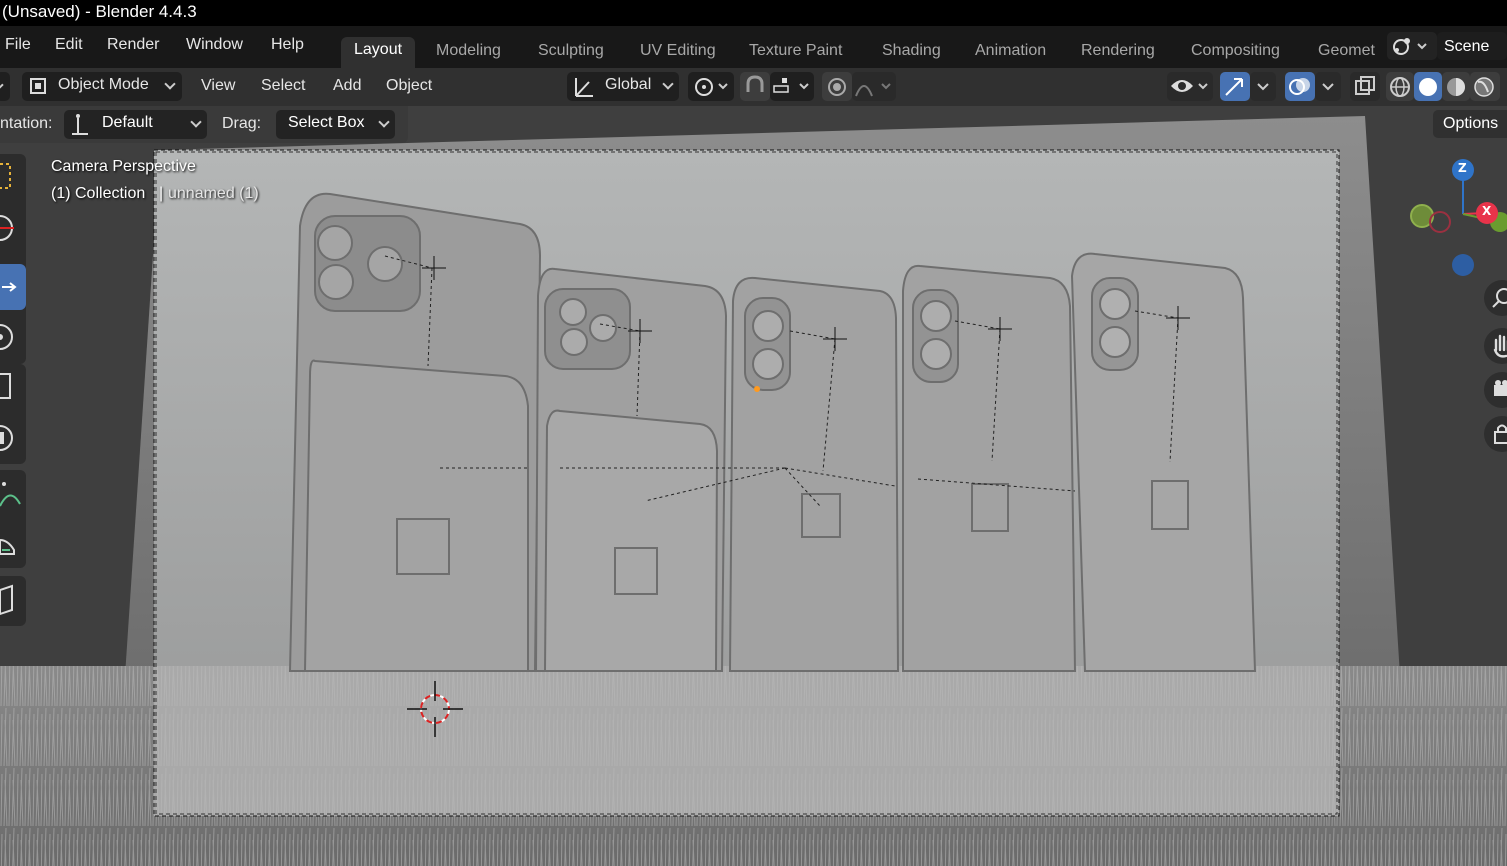 The width and height of the screenshot is (1507, 866). I want to click on camera-view-button, so click(1495, 390).